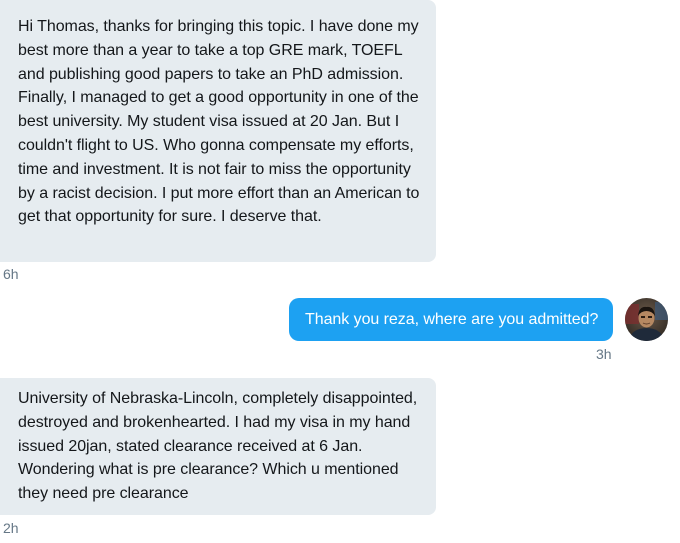 The height and width of the screenshot is (543, 680). What do you see at coordinates (11, 274) in the screenshot?
I see `message-timestamp: 6h` at bounding box center [11, 274].